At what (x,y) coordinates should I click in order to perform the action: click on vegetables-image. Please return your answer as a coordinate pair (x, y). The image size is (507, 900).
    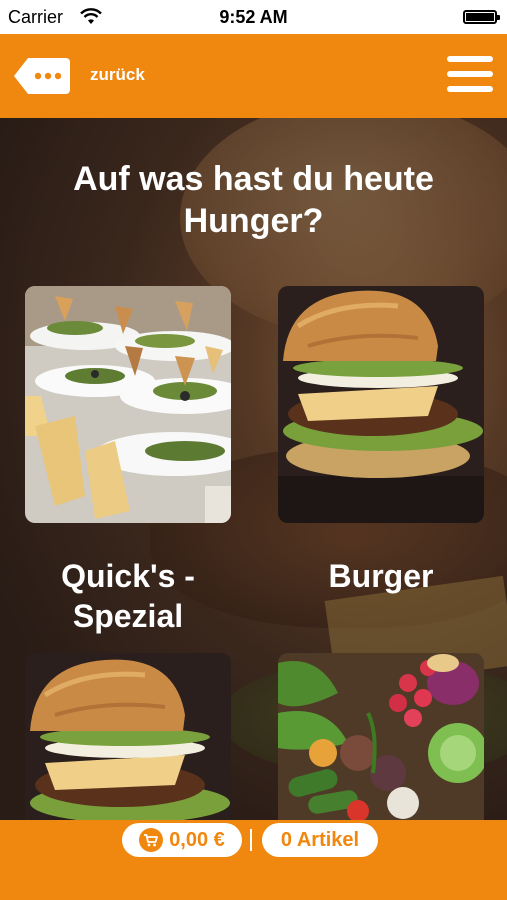
    Looking at the image, I should click on (381, 736).